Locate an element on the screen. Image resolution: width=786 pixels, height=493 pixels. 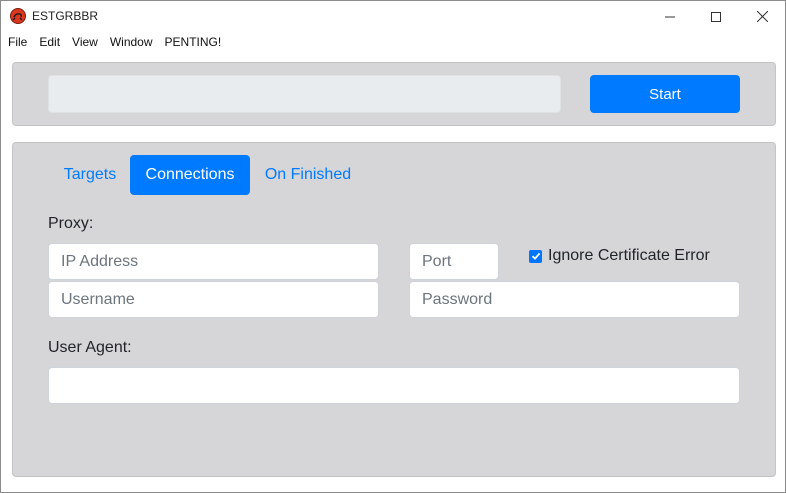
port-field: Port is located at coordinates (454, 261).